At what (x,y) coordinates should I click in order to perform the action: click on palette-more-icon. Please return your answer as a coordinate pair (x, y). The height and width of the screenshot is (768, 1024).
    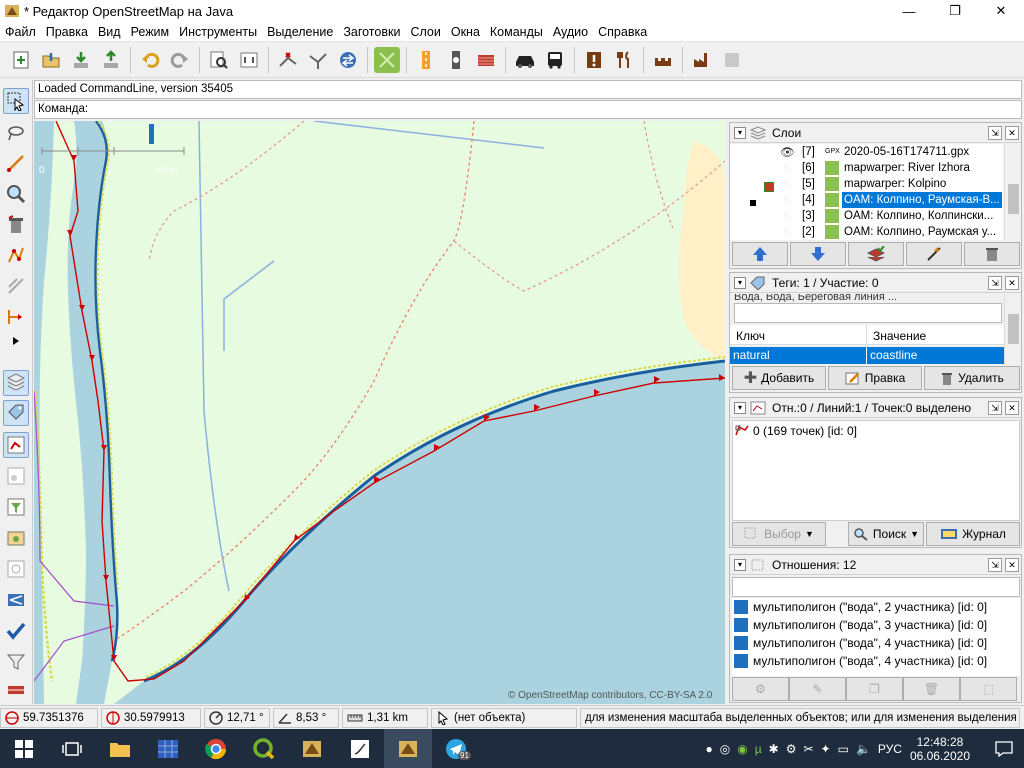
    Looking at the image, I should click on (16, 341).